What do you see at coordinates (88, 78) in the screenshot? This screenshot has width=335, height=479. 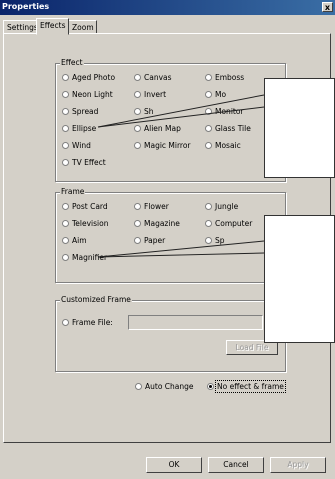 I see `effect-option-aged-photo: Aged Photo` at bounding box center [88, 78].